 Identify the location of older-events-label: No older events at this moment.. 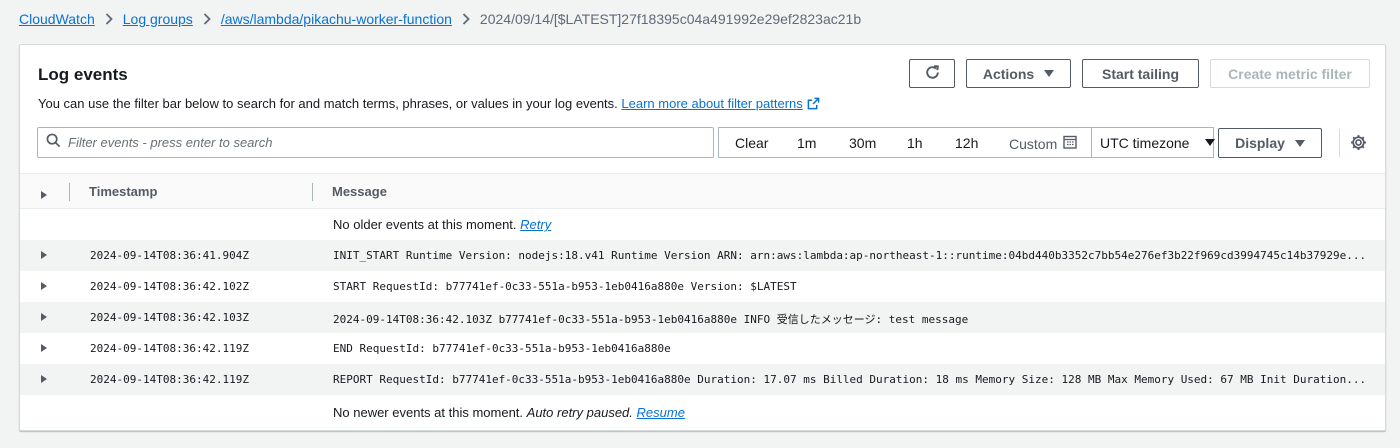
(425, 224).